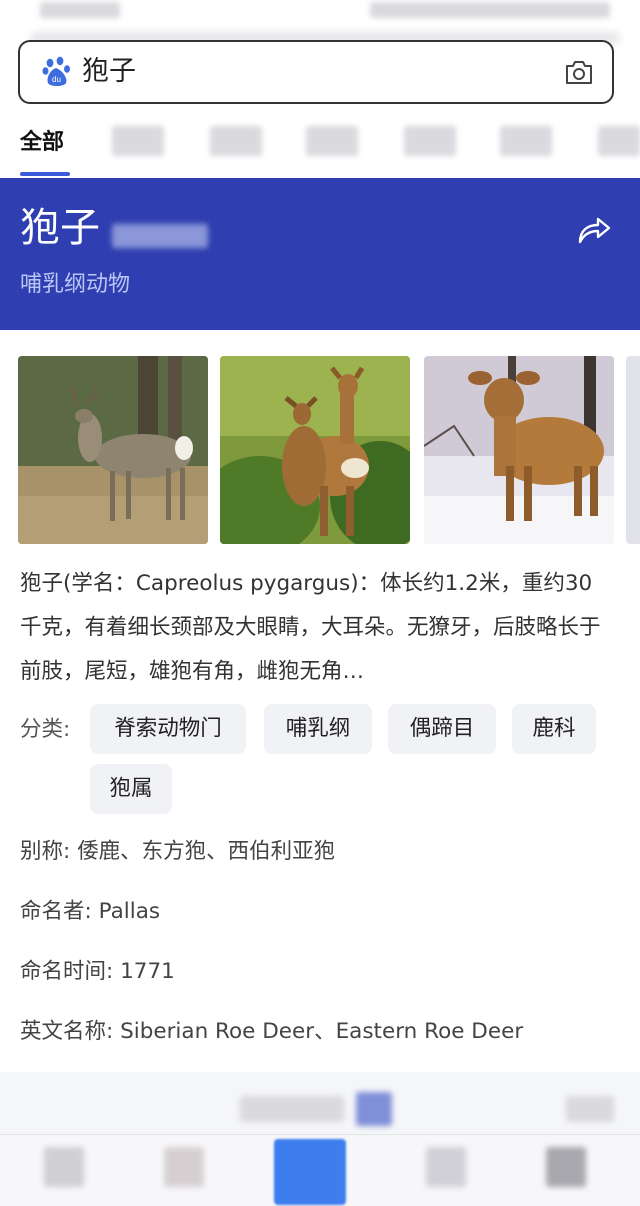  What do you see at coordinates (147, 971) in the screenshot?
I see `info-named-year-value: 1771` at bounding box center [147, 971].